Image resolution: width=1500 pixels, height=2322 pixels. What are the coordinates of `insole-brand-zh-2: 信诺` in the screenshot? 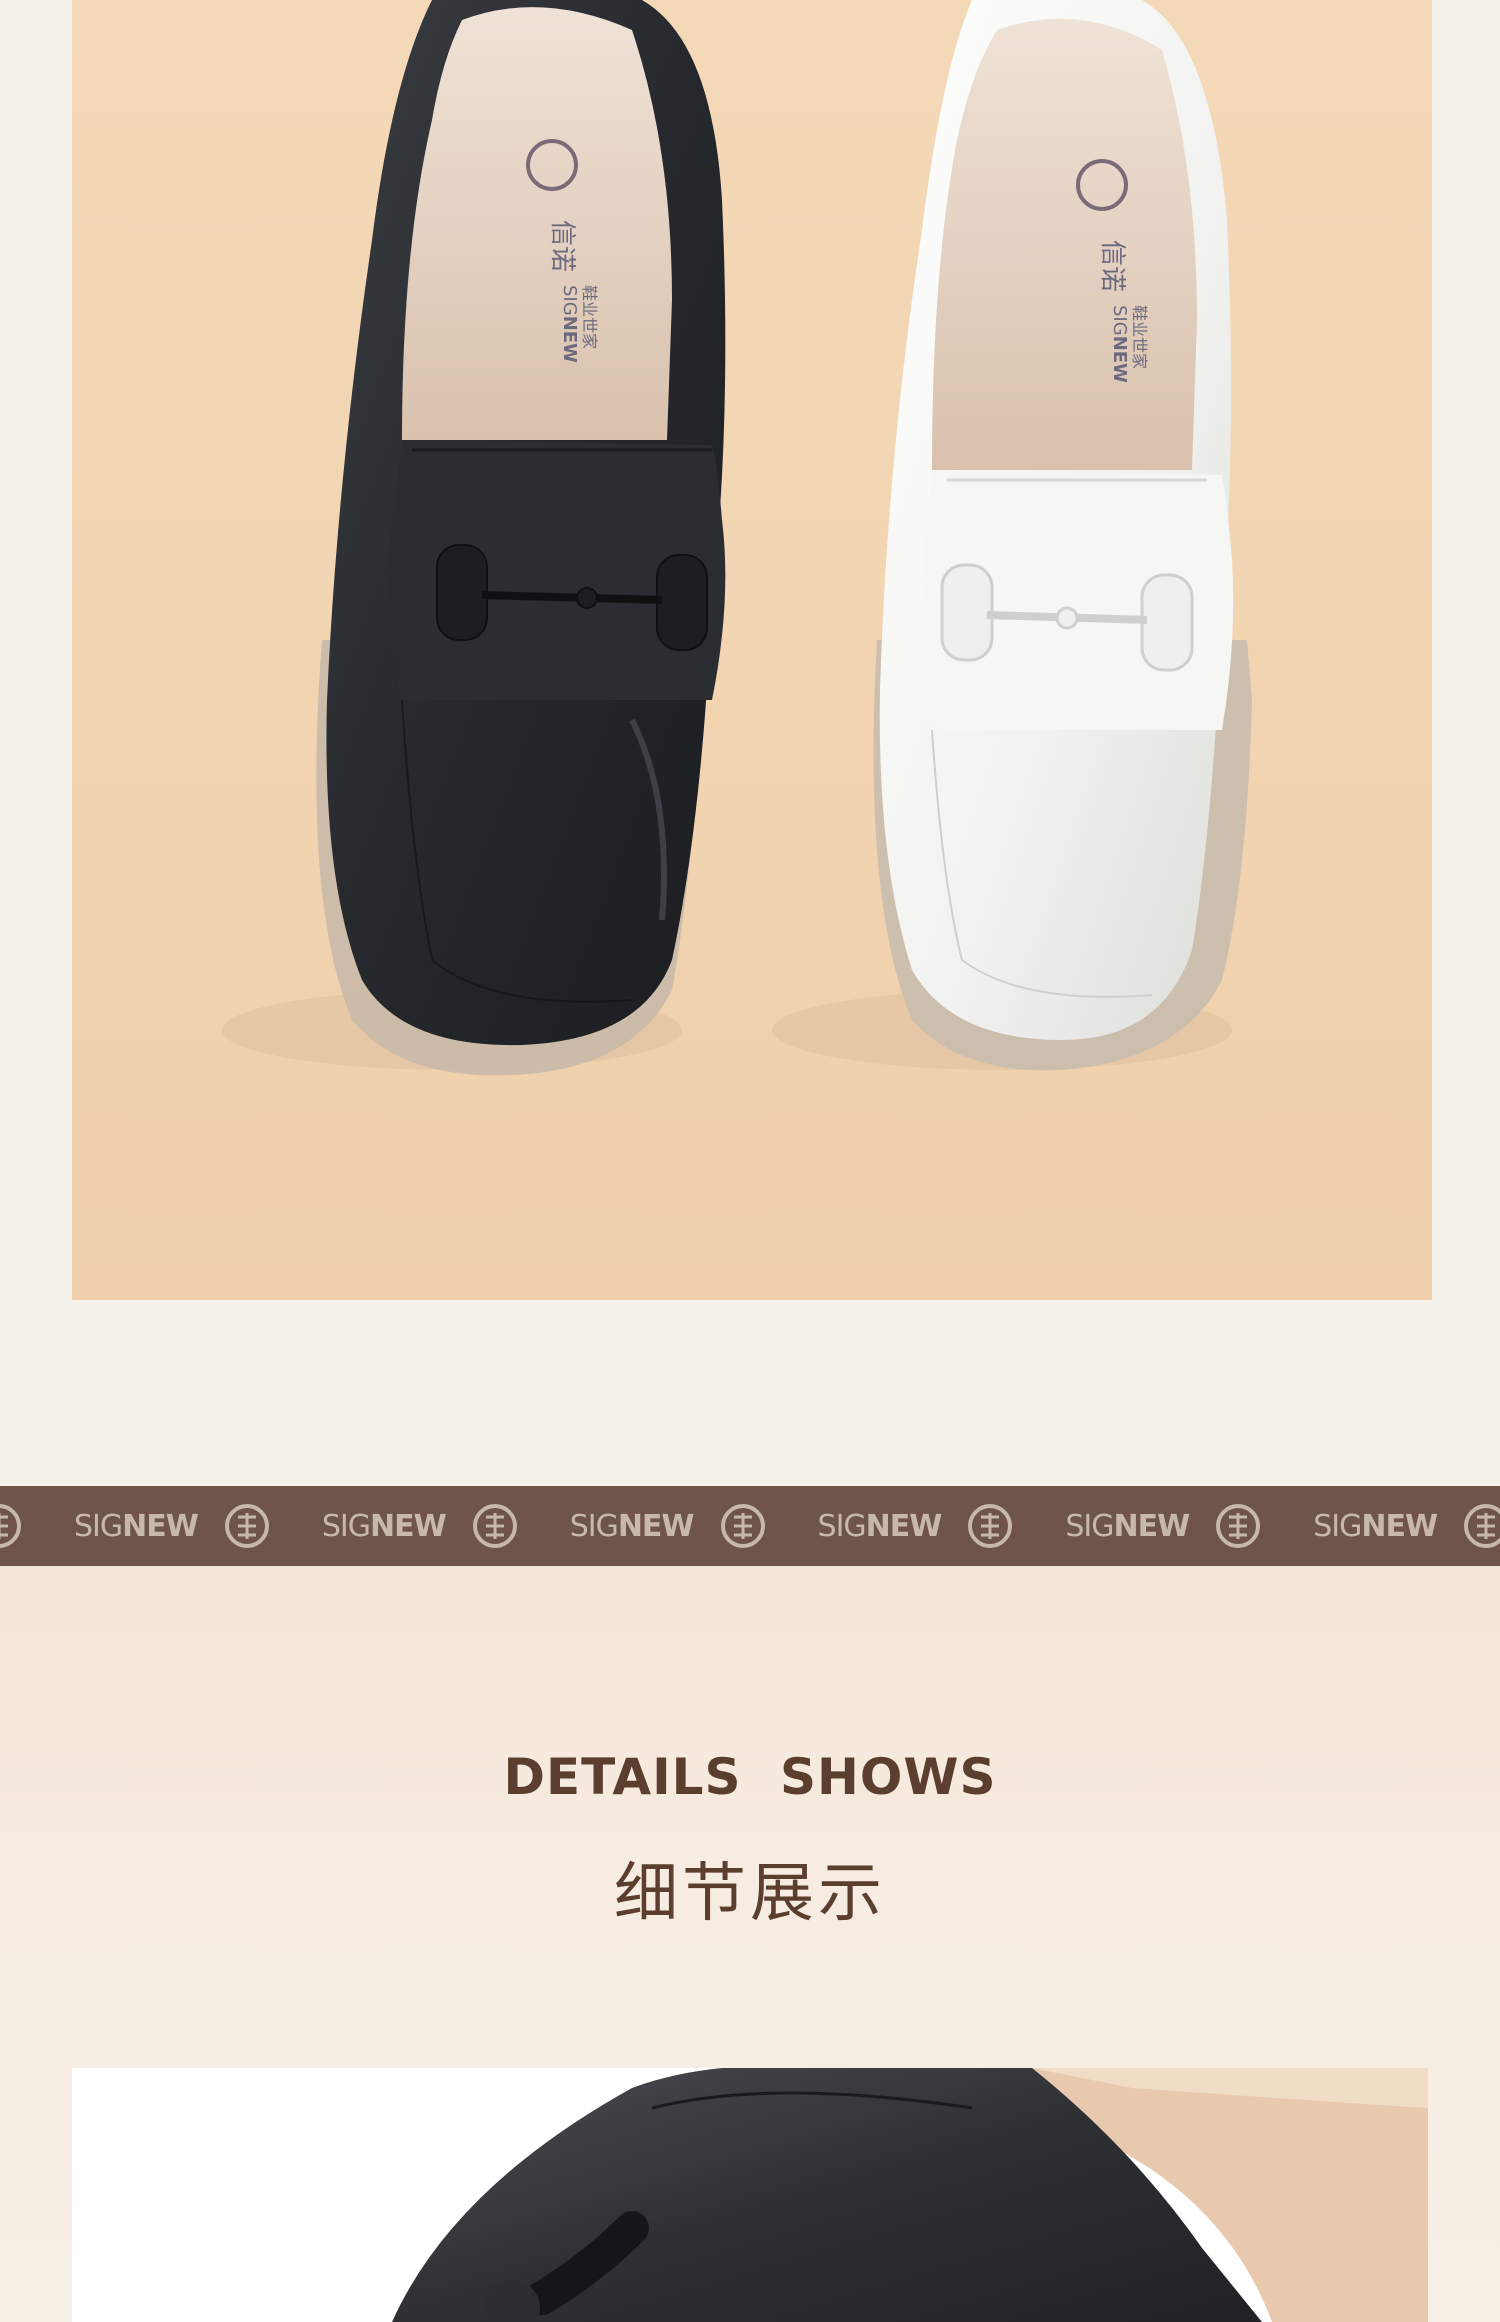 It's located at (1112, 266).